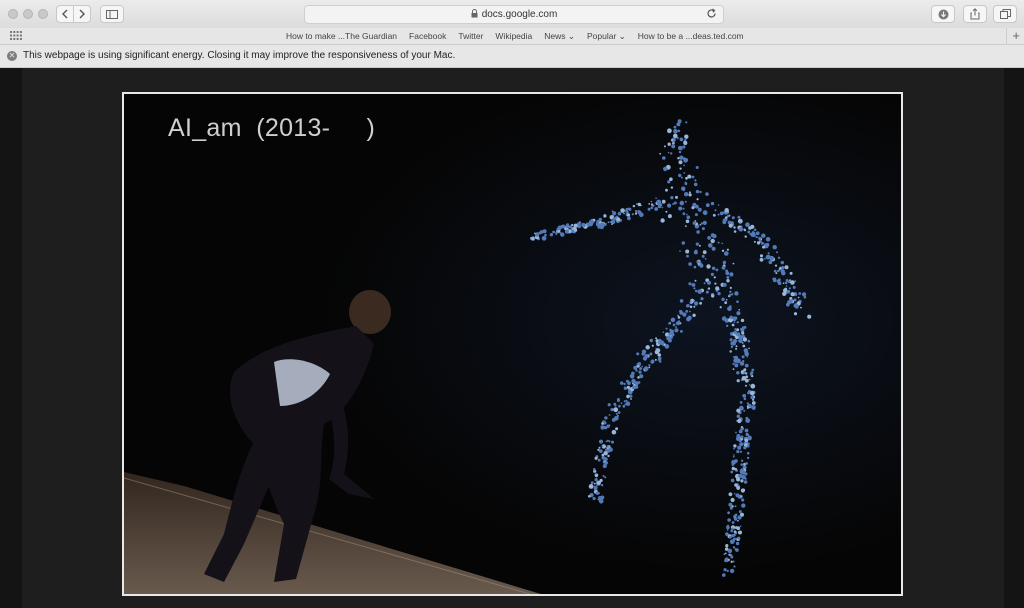 This screenshot has width=1024, height=608. Describe the element at coordinates (65, 14) in the screenshot. I see `back-button` at that location.